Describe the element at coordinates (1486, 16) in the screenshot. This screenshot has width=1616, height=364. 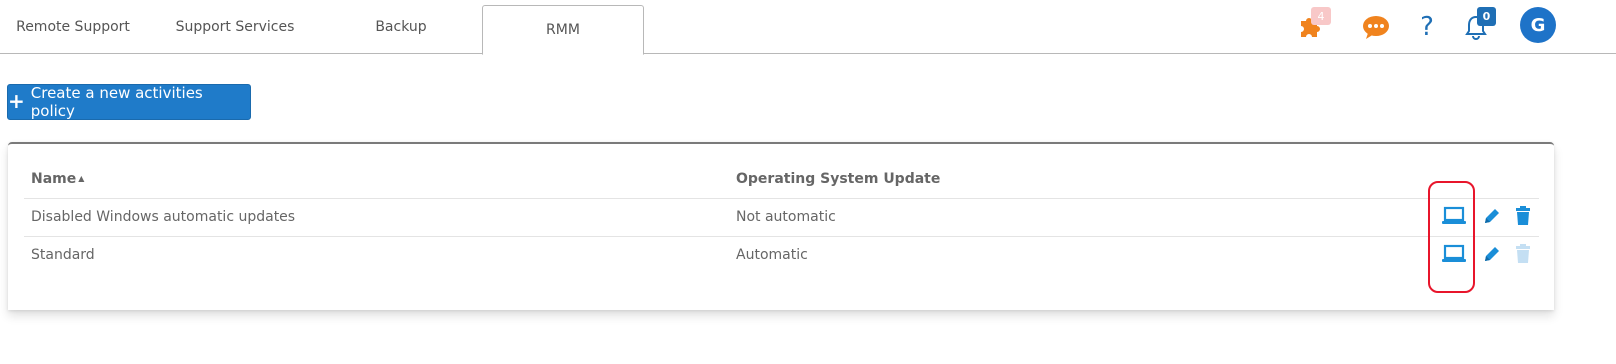
I see `notifications-badge: 0` at that location.